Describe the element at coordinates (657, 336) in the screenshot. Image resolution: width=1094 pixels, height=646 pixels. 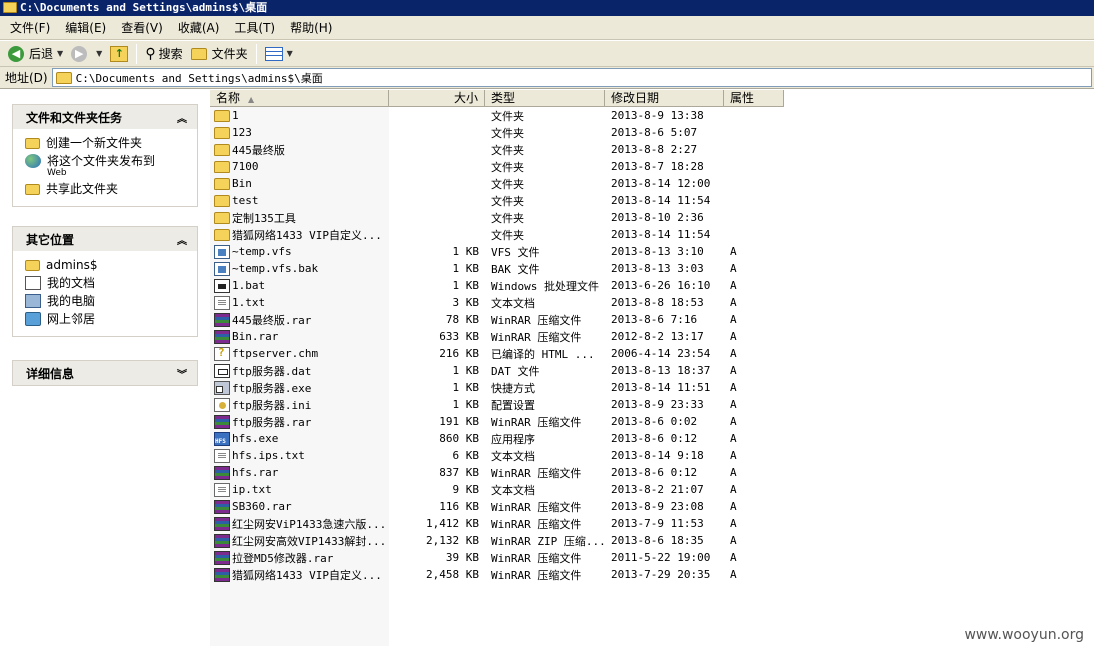
I see `file-modified-date: 2012-8-2 13:17` at that location.